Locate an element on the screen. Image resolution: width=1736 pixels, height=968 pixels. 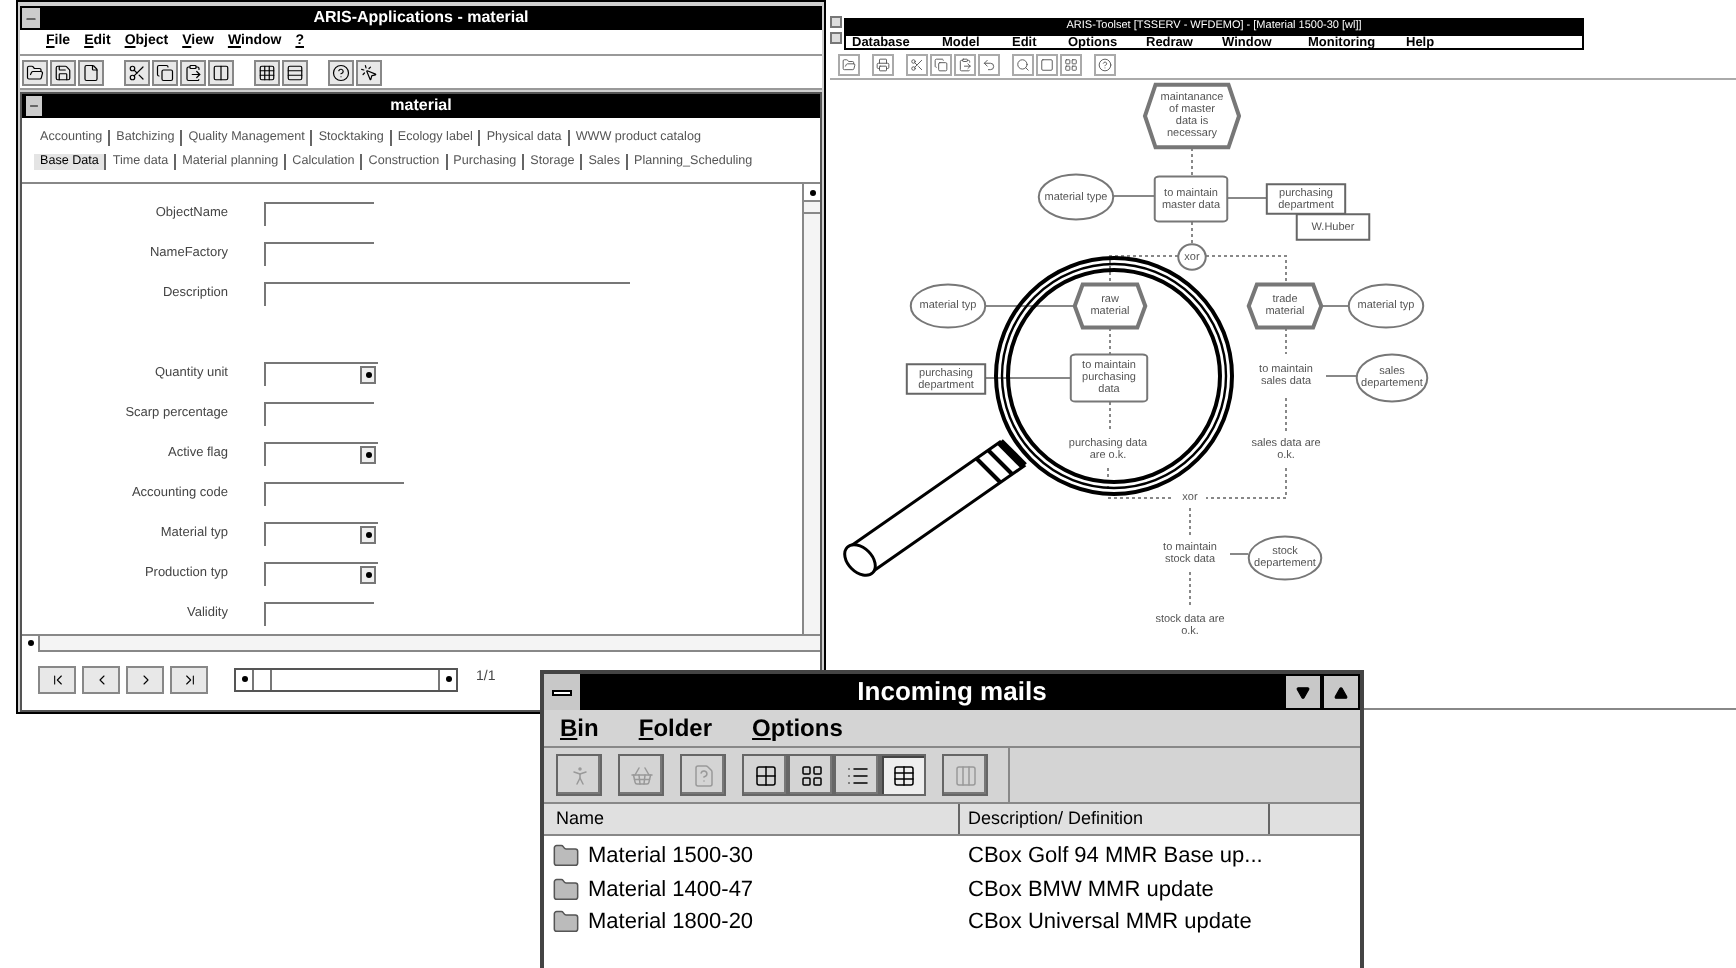
minimize-icon is located at coordinates (1303, 692).